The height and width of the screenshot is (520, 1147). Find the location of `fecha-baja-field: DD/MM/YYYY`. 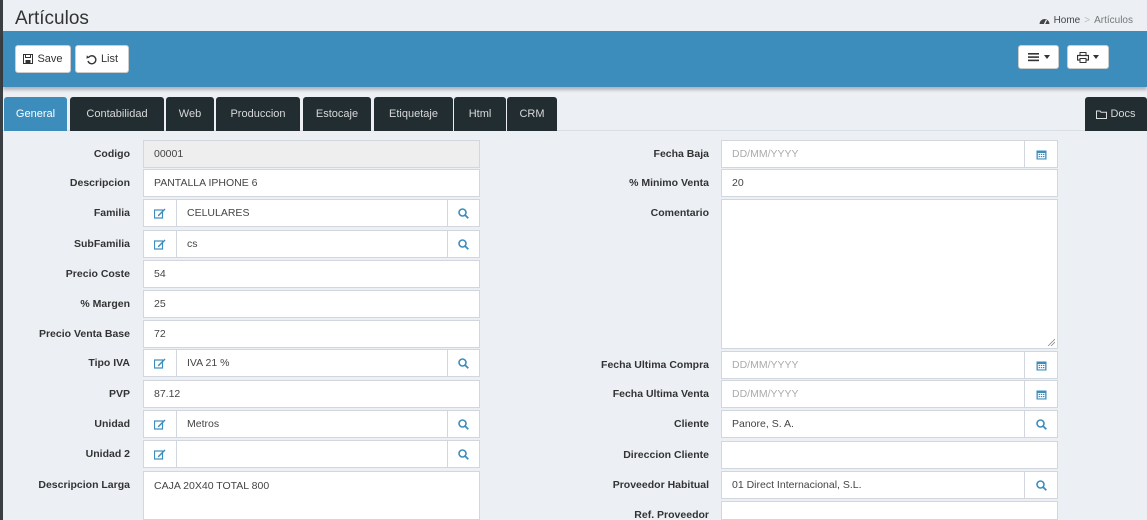

fecha-baja-field: DD/MM/YYYY is located at coordinates (873, 154).